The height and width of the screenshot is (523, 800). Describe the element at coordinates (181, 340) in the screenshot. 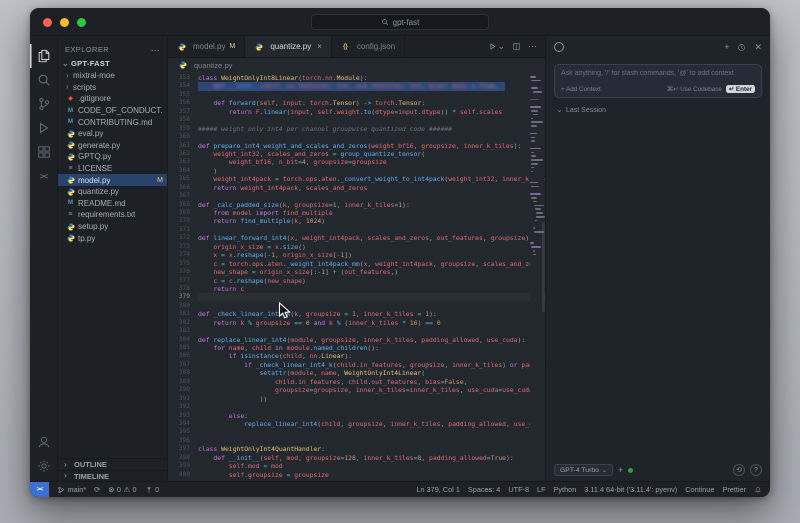

I see `line-number: 384` at that location.